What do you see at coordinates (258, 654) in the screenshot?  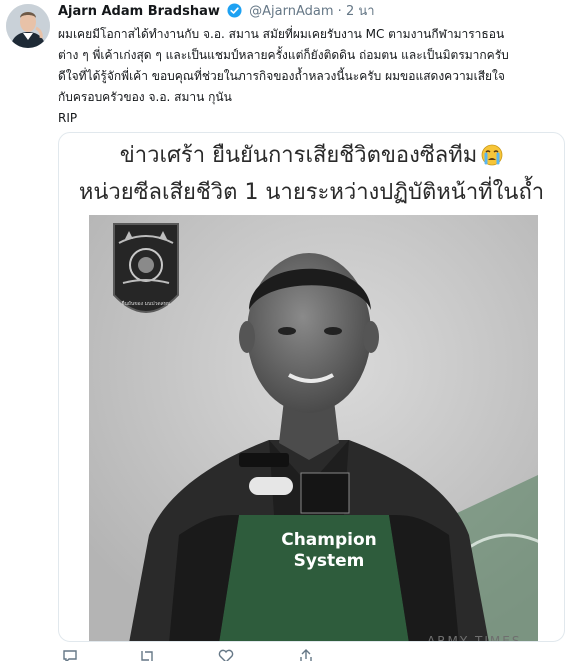 I see `tweet-actions` at bounding box center [258, 654].